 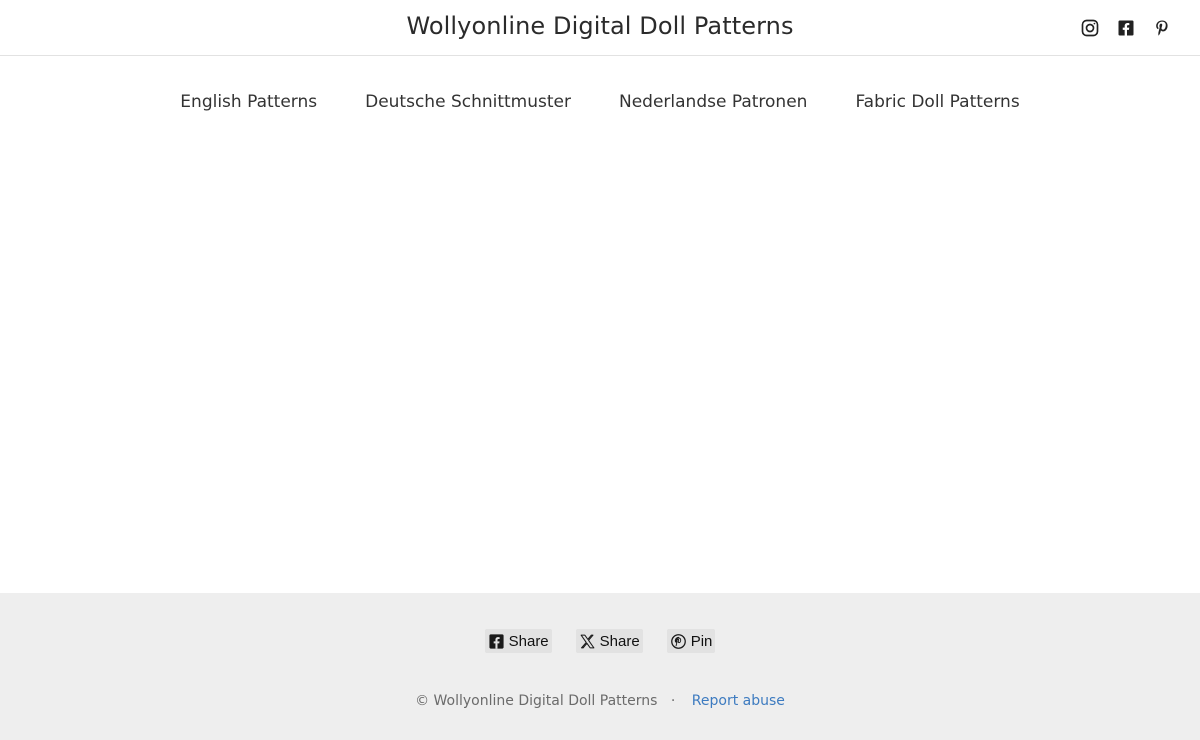 What do you see at coordinates (528, 641) in the screenshot?
I see `facebook-share-label: Share` at bounding box center [528, 641].